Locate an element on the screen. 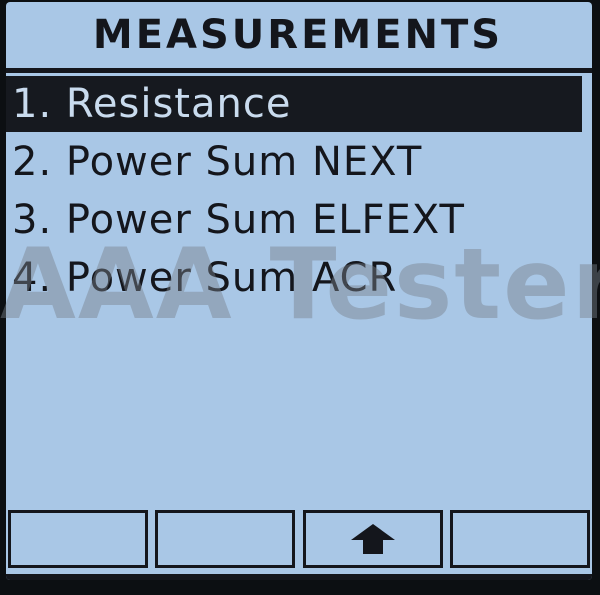 This screenshot has height=595, width=600. softkey-up is located at coordinates (372, 539).